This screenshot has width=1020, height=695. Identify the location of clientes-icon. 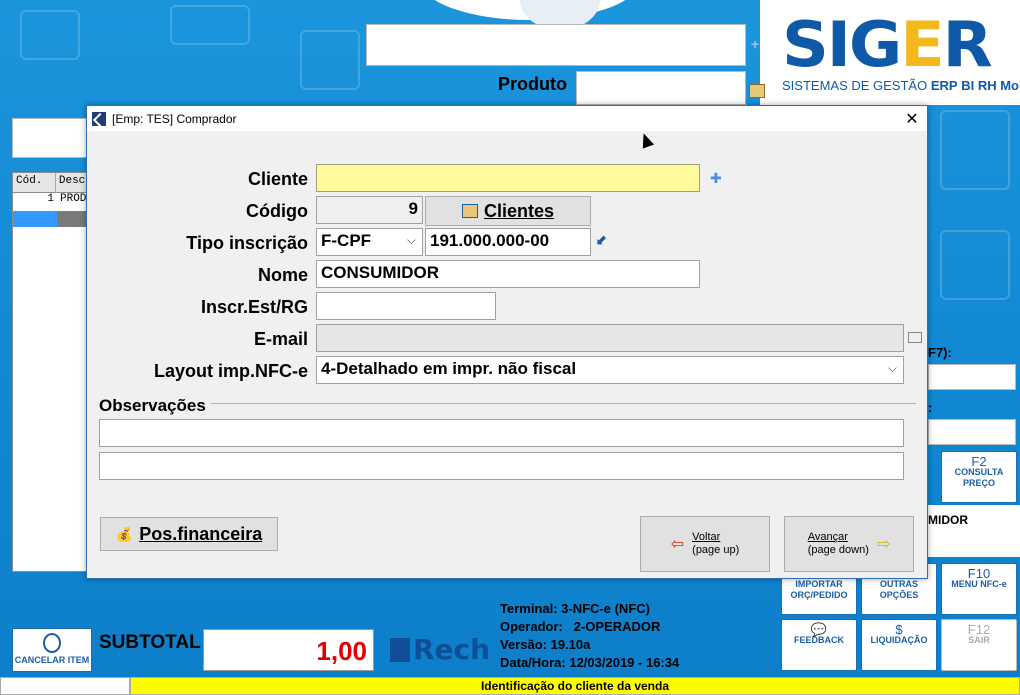
(469, 211).